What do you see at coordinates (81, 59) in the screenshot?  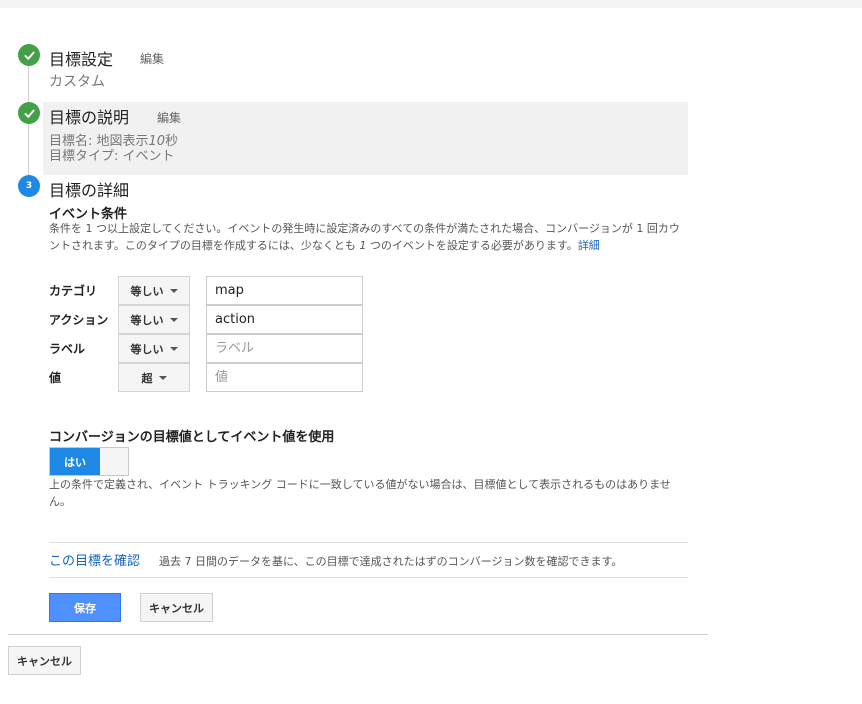 I see `step-goal-setup-title: 目標設定` at bounding box center [81, 59].